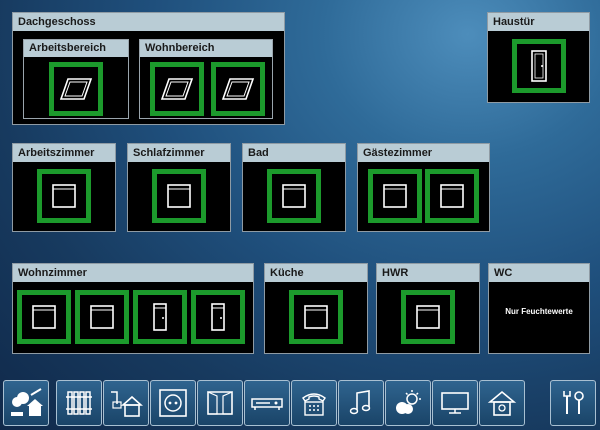  I want to click on nav-tv-button, so click(455, 403).